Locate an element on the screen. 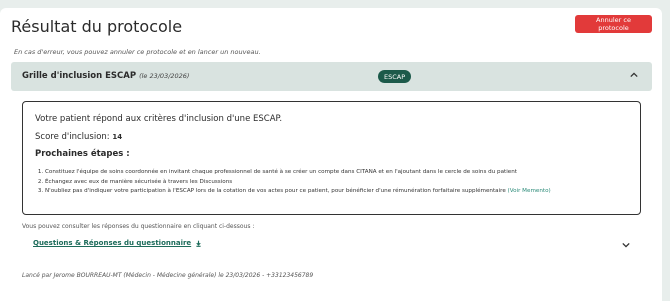 The image size is (670, 301). cancel-protocol-button: Annuler ce protocole is located at coordinates (613, 24).